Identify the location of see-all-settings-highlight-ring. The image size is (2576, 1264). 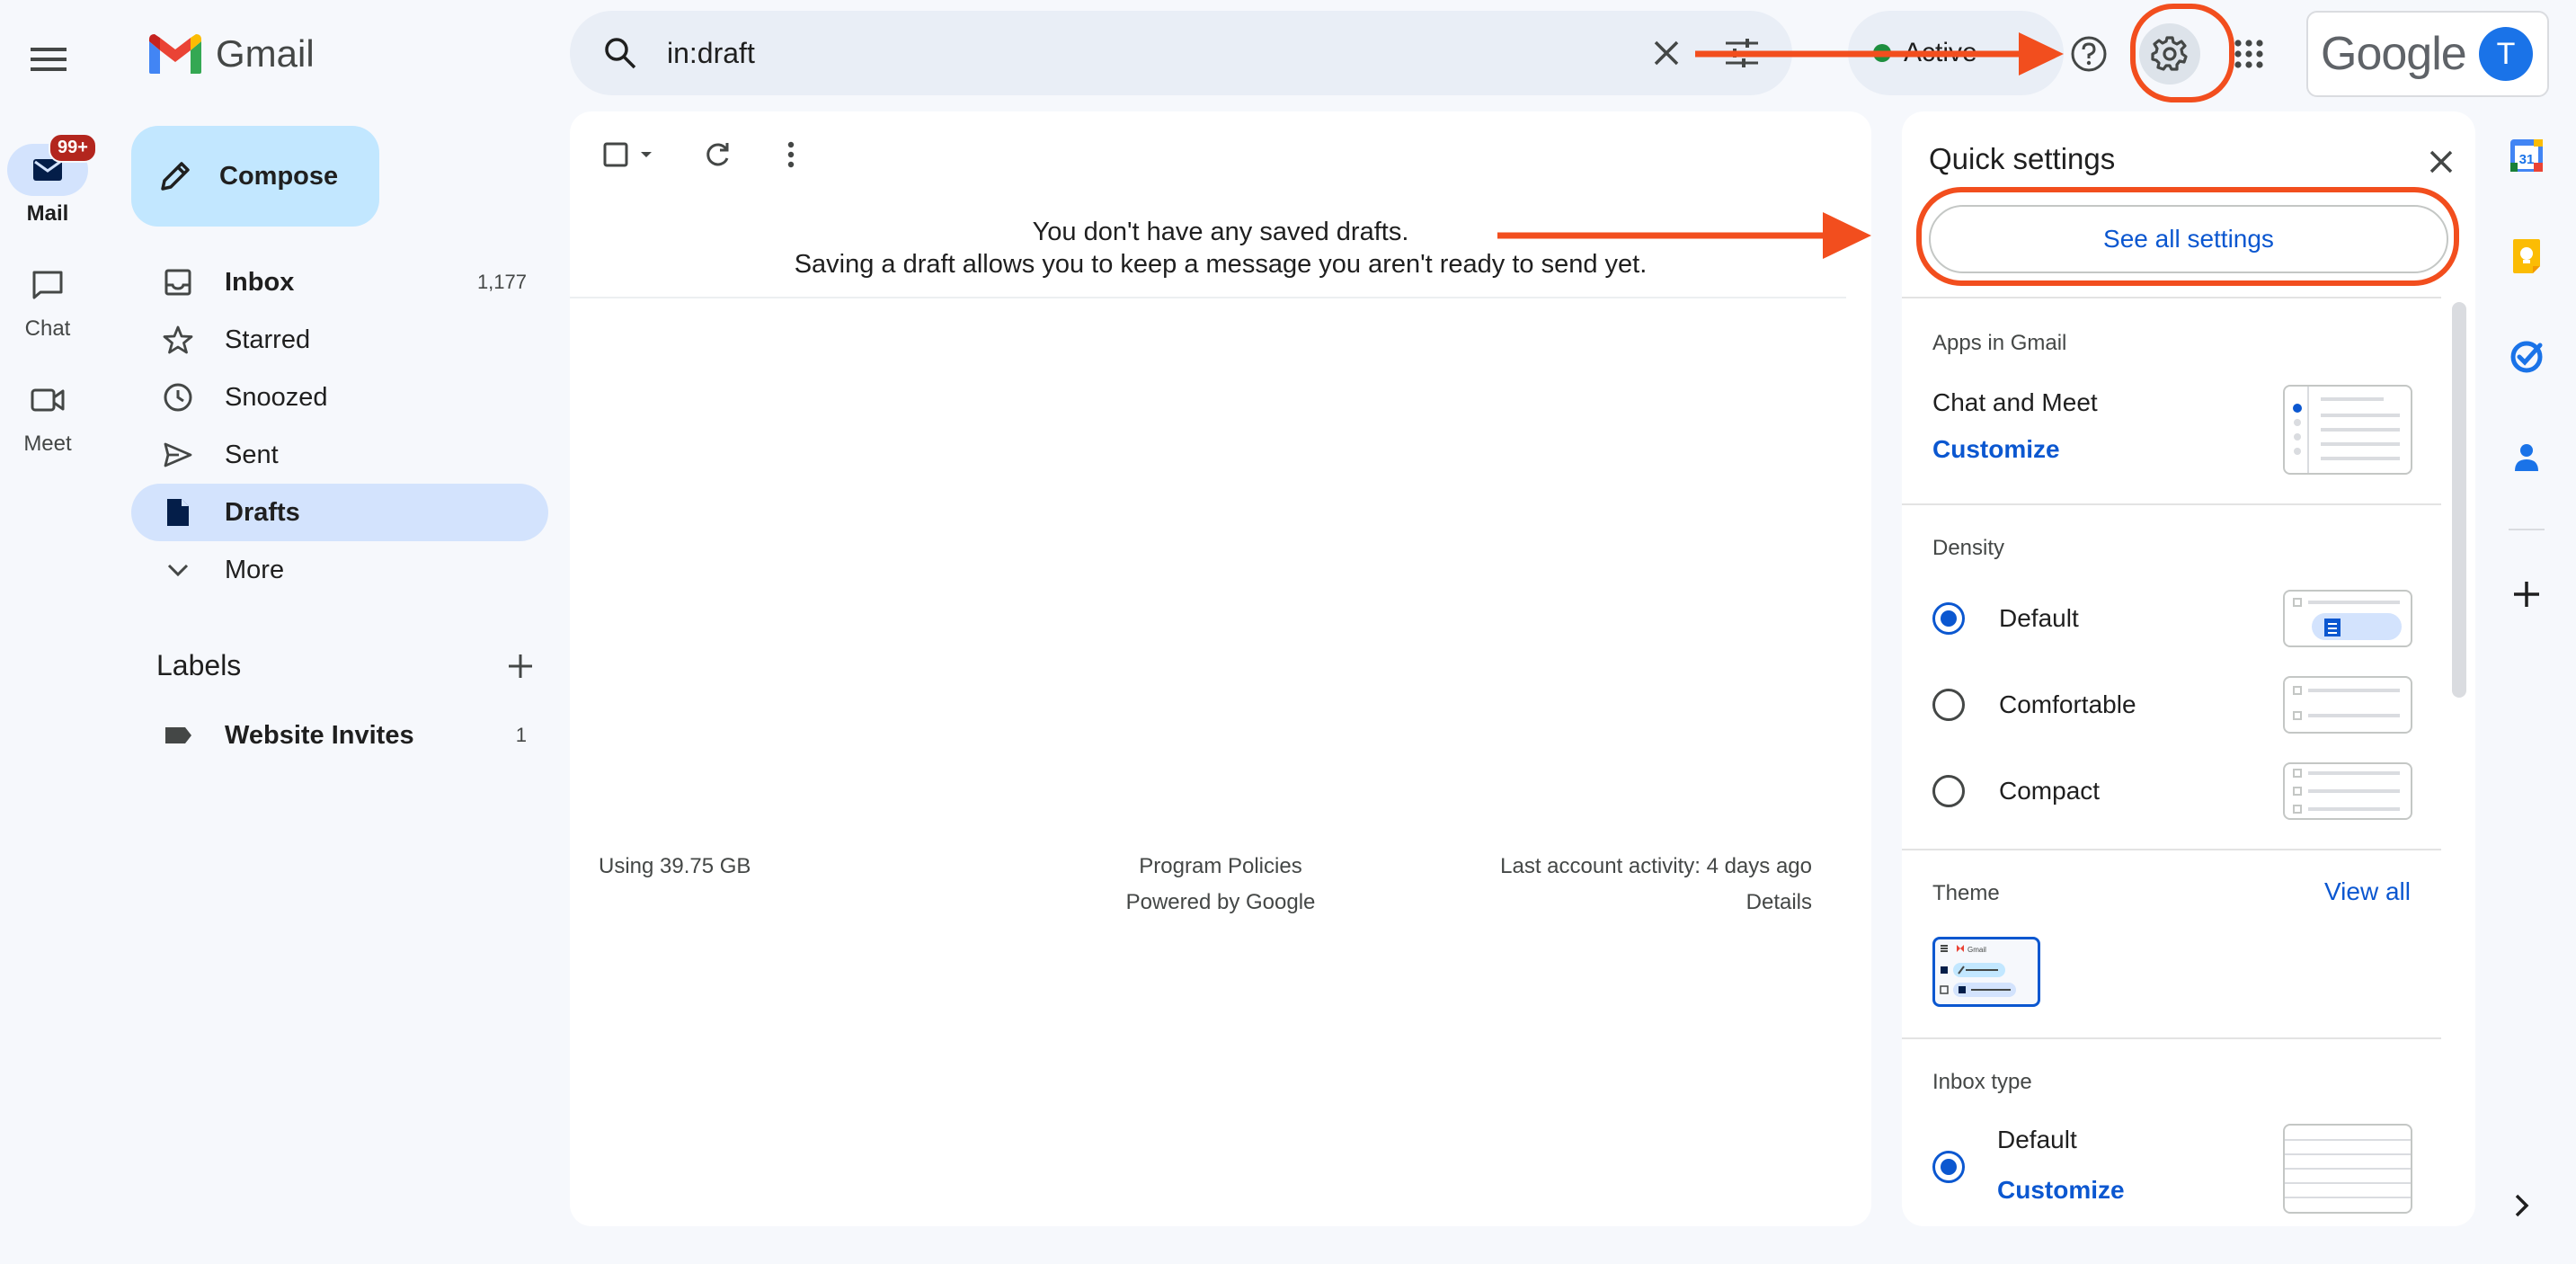
(2187, 236).